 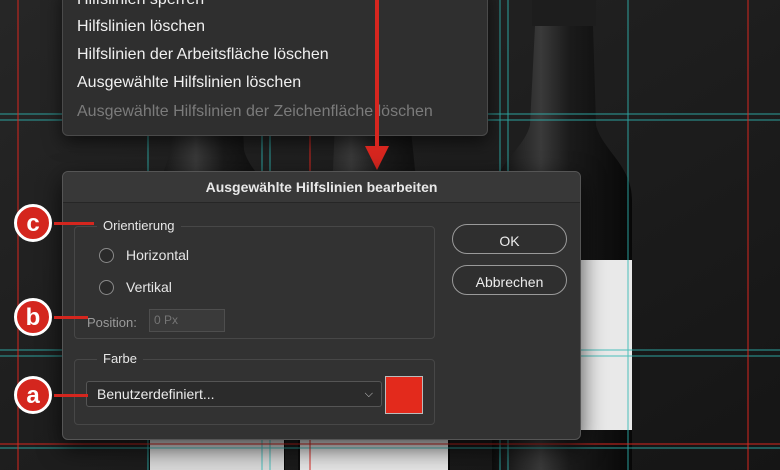 I want to click on color-swatch, so click(x=404, y=395).